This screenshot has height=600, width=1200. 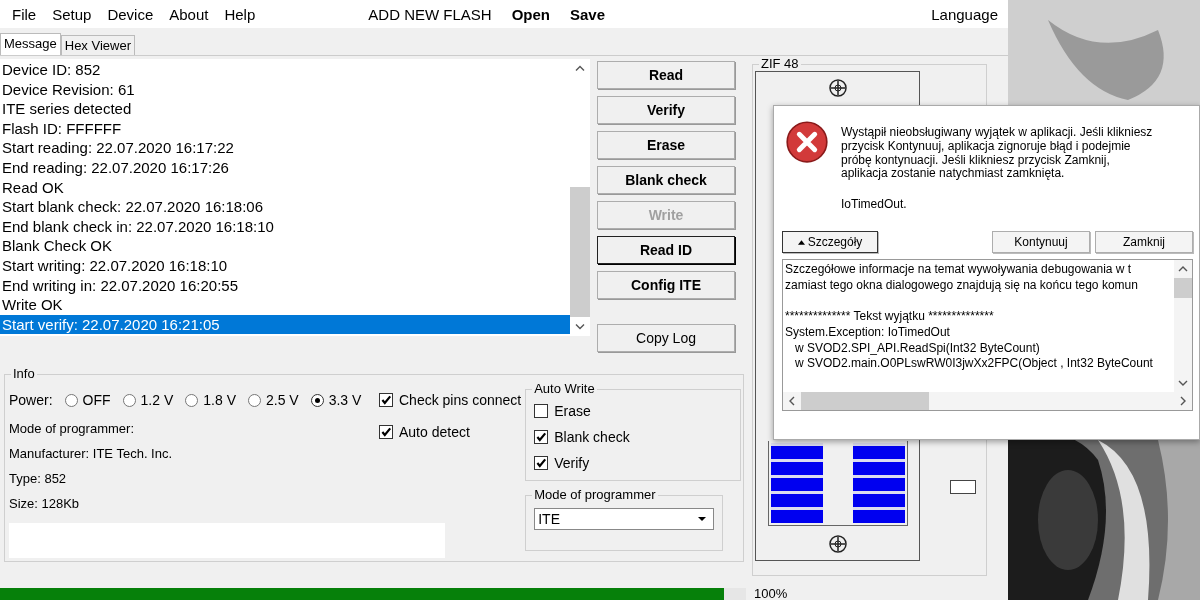 I want to click on menu-item: About, so click(x=189, y=14).